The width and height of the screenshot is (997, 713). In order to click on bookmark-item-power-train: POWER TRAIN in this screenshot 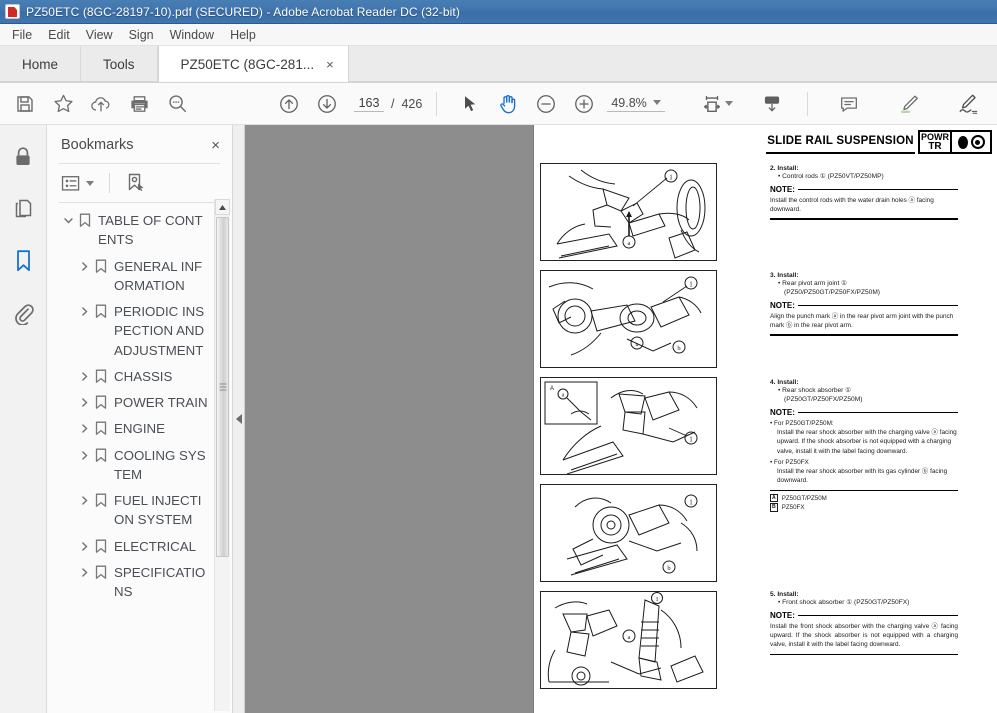, I will do `click(146, 402)`.